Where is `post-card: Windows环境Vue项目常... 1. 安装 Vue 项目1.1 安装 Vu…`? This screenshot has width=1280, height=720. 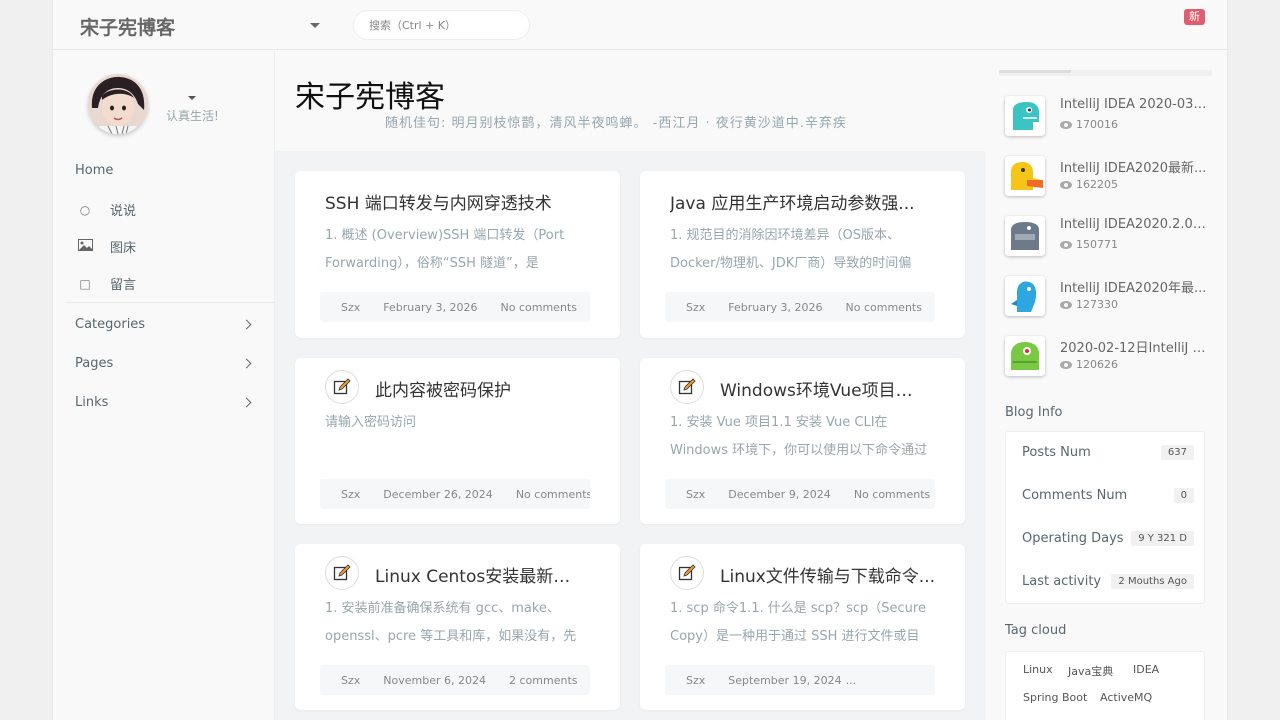
post-card: Windows环境Vue项目常... 1. 安装 Vue 项目1.1 安装 Vu… is located at coordinates (802, 441).